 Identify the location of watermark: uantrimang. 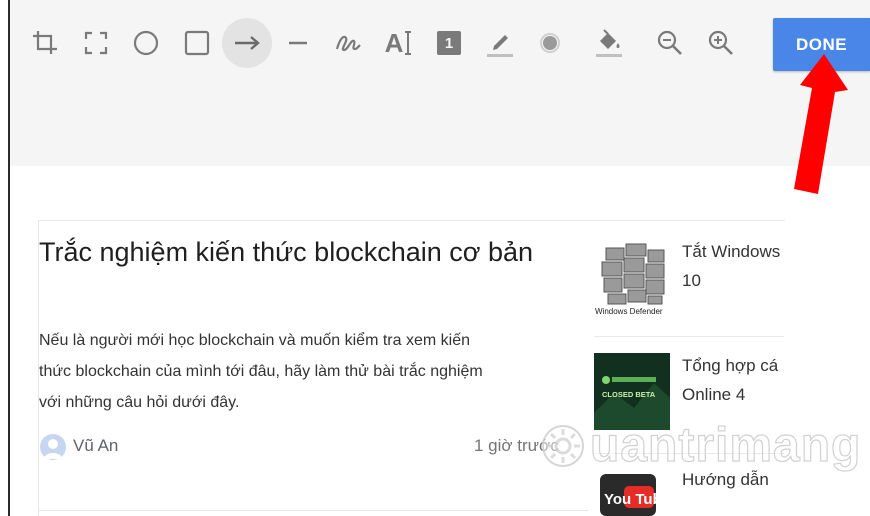
(700, 445).